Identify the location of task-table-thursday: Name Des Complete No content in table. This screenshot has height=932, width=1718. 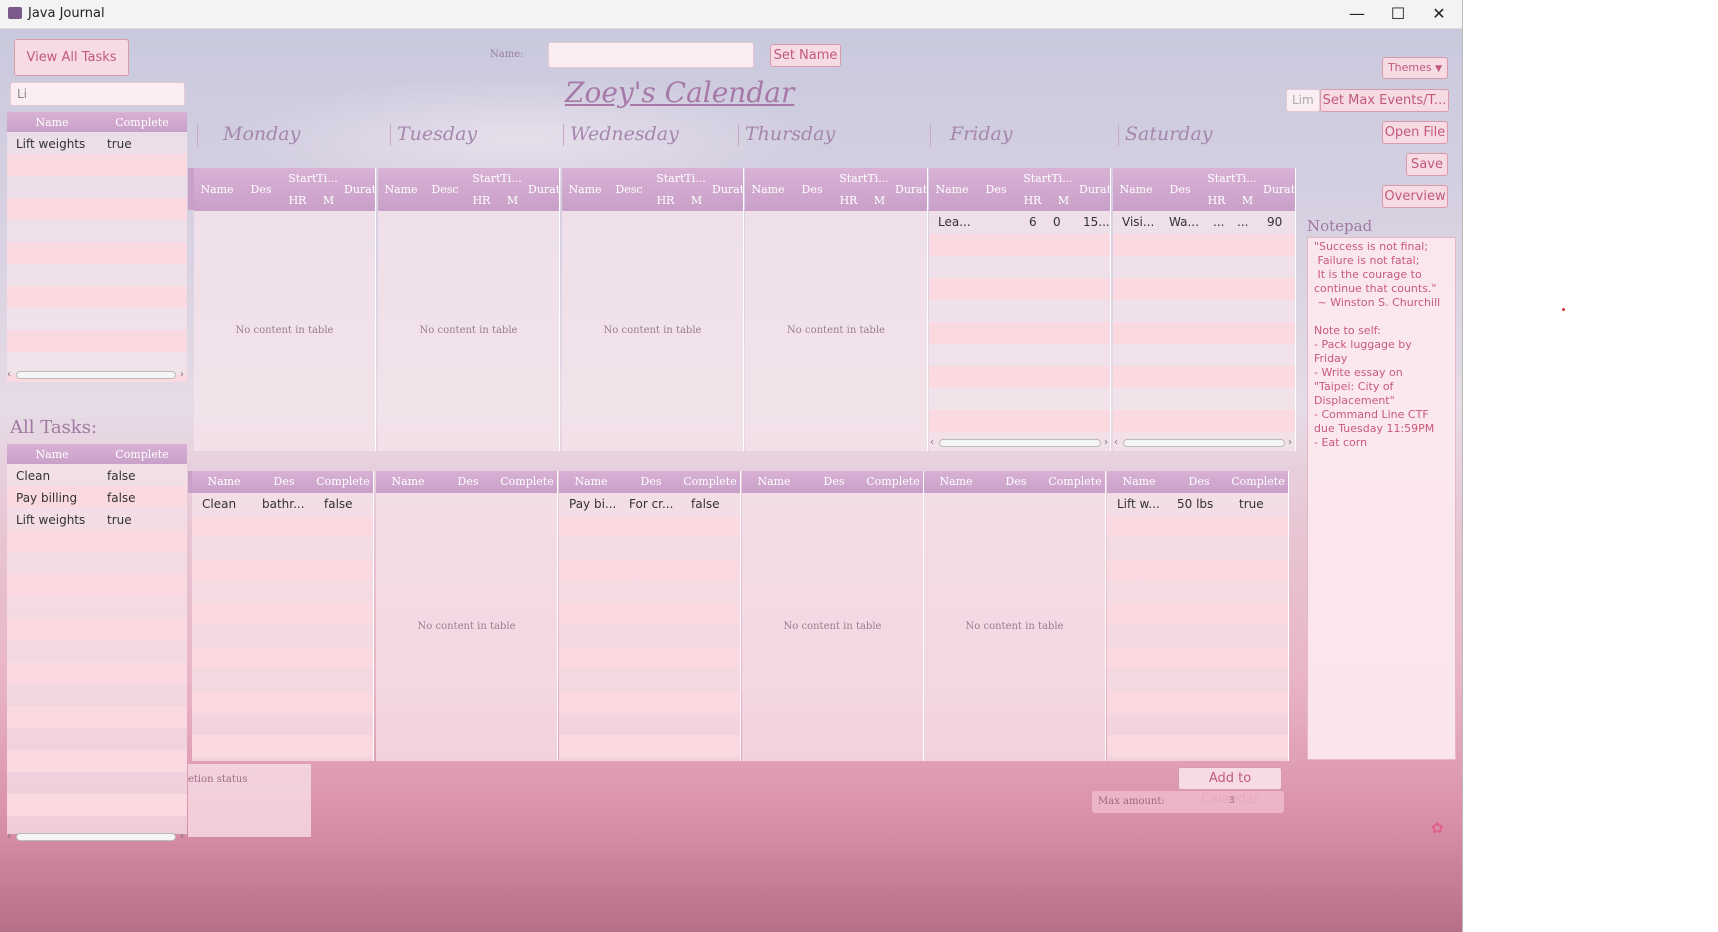
(833, 616).